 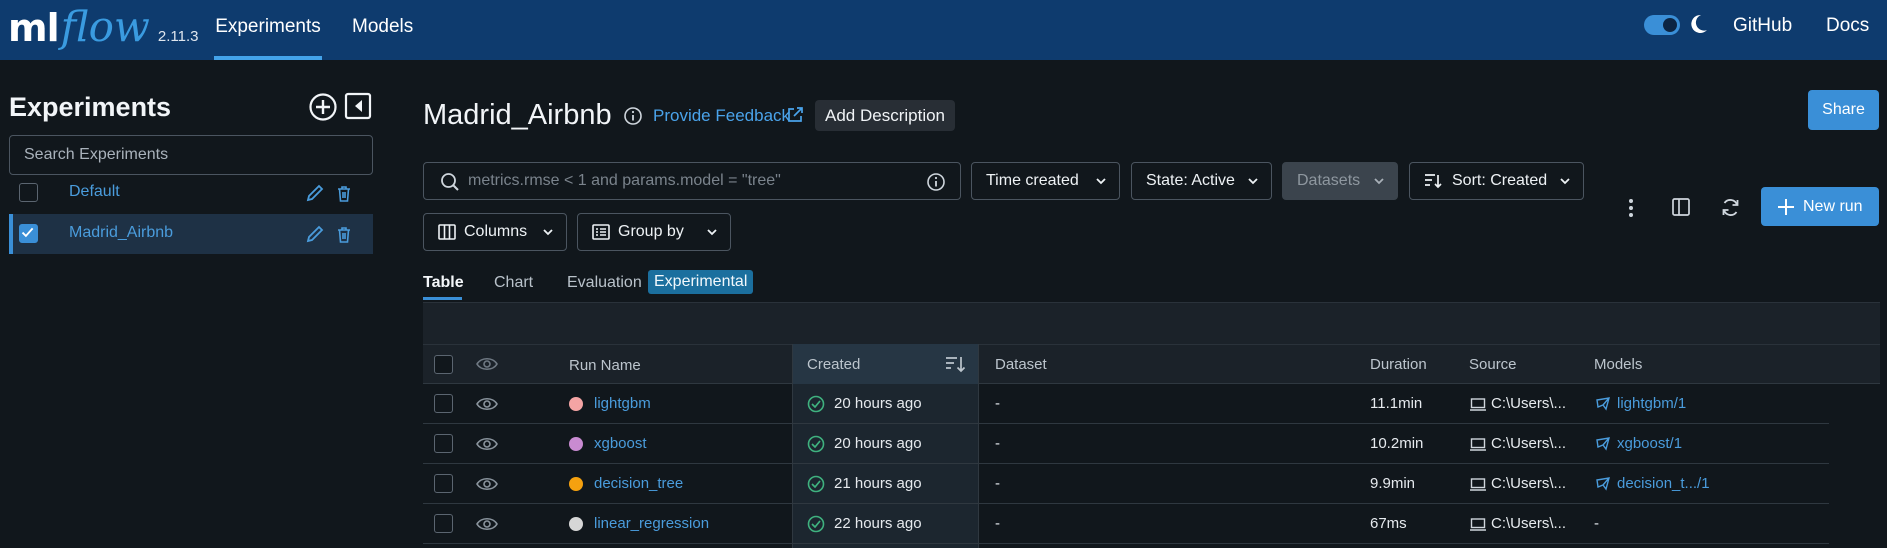 I want to click on logo-ml: ml, so click(x=34, y=28).